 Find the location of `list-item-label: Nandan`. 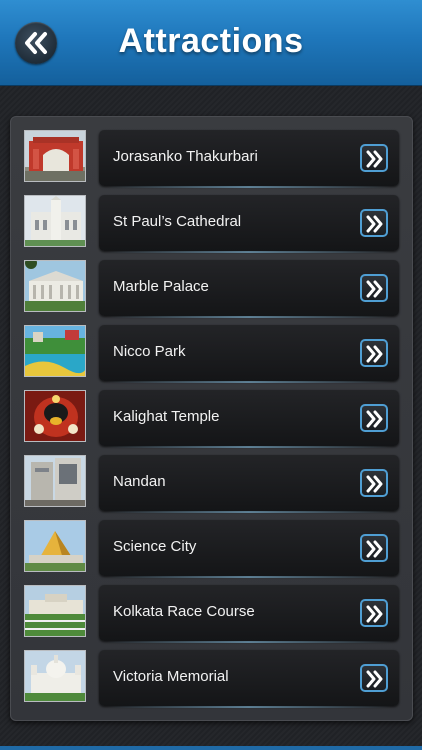

list-item-label: Nandan is located at coordinates (139, 481).